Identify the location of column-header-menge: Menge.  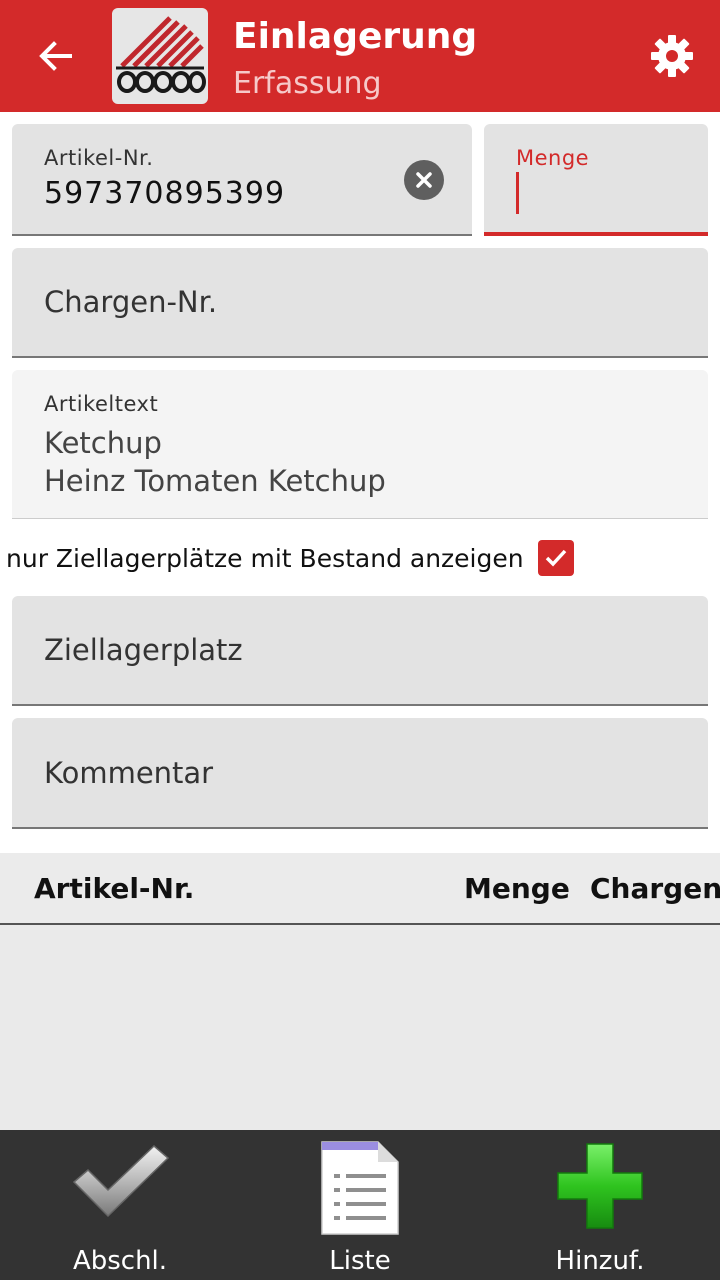
(517, 888).